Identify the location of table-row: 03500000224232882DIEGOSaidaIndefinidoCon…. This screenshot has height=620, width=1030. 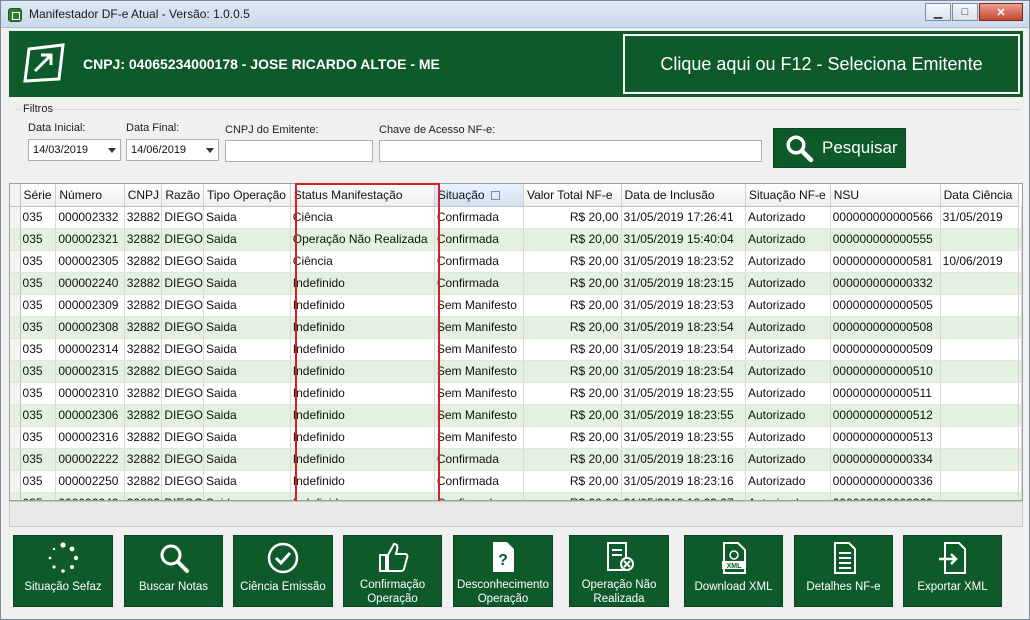
(516, 496).